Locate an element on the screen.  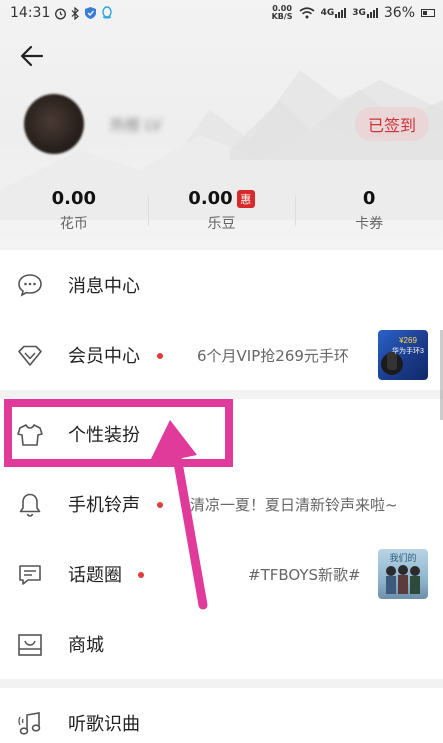
svg-text: 我们的 is located at coordinates (402, 557).